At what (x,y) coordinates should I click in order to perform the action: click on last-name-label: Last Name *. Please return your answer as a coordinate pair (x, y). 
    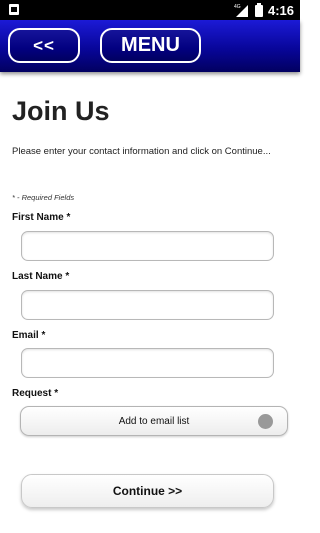
    Looking at the image, I should click on (41, 276).